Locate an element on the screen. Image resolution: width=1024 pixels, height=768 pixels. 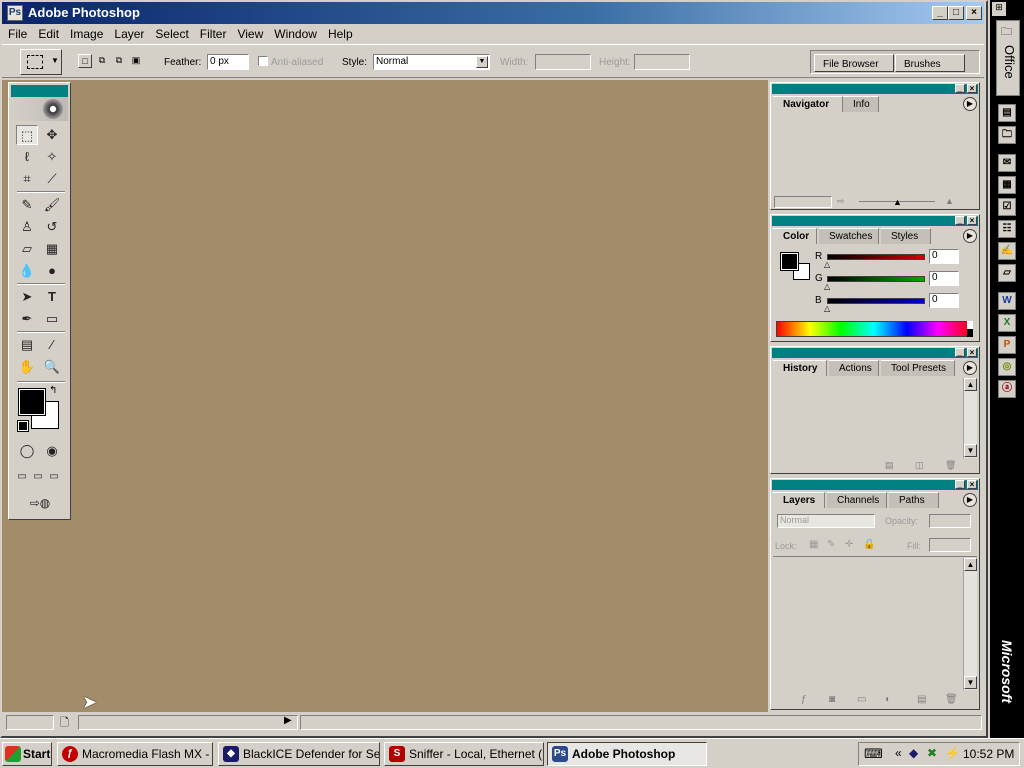
layer-set-icon: ▭ is located at coordinates (861, 699).